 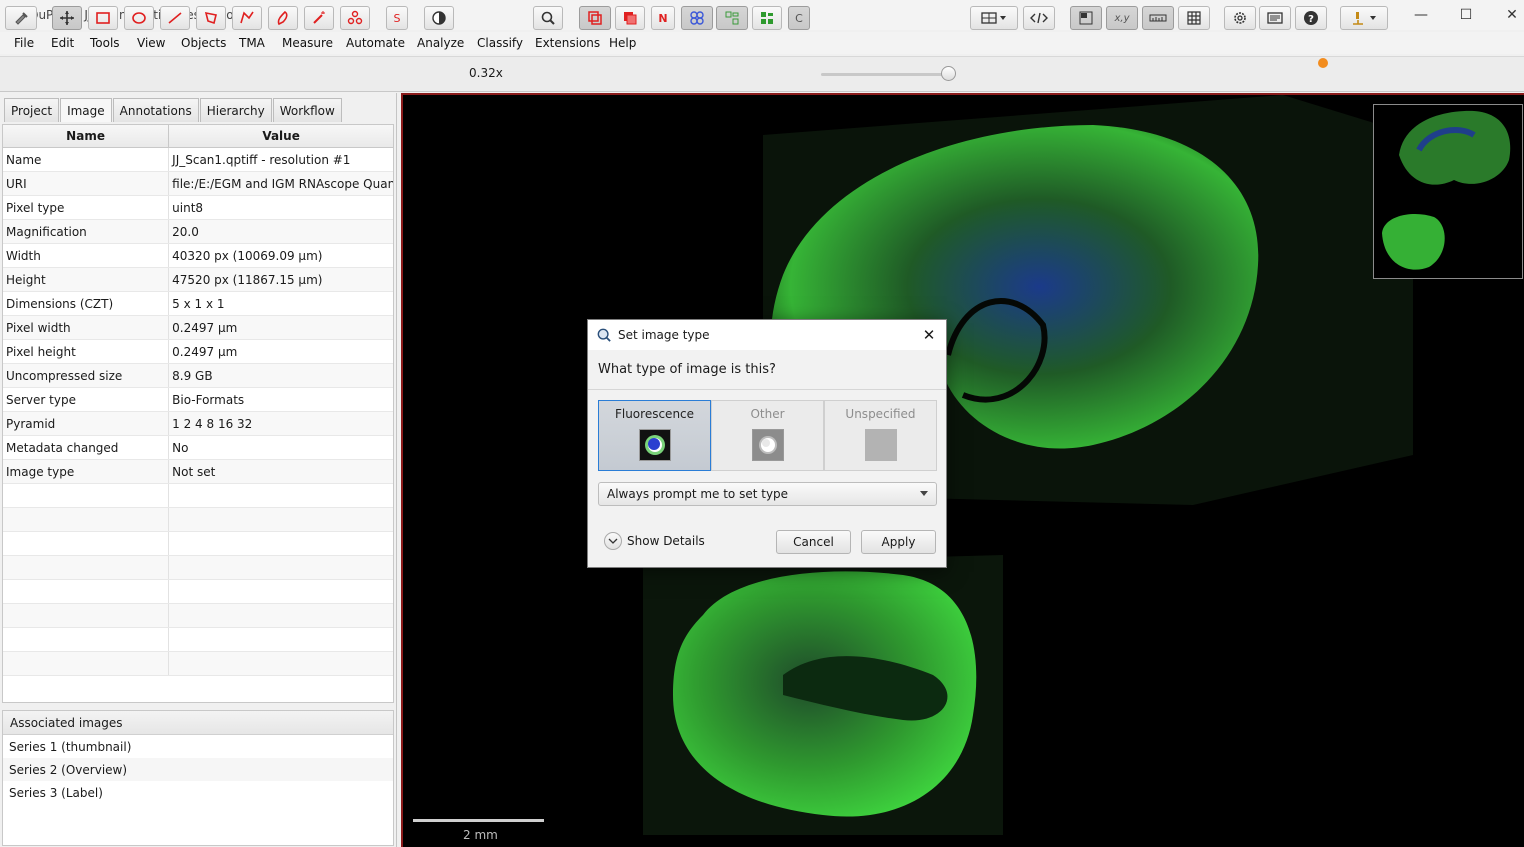 What do you see at coordinates (666, 541) in the screenshot?
I see `show-details-label: Show Details` at bounding box center [666, 541].